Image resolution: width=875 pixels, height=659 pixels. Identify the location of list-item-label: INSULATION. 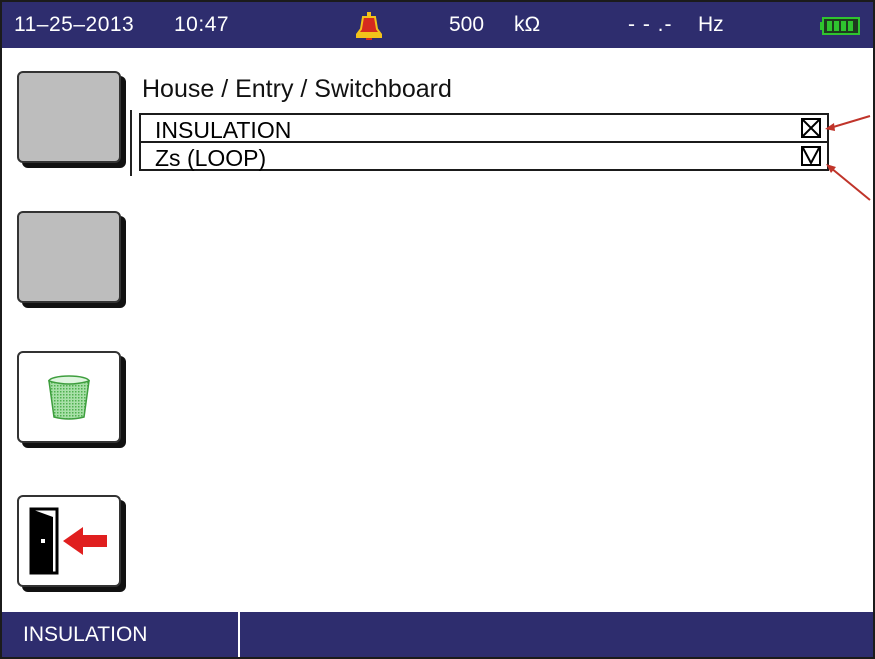
(223, 130).